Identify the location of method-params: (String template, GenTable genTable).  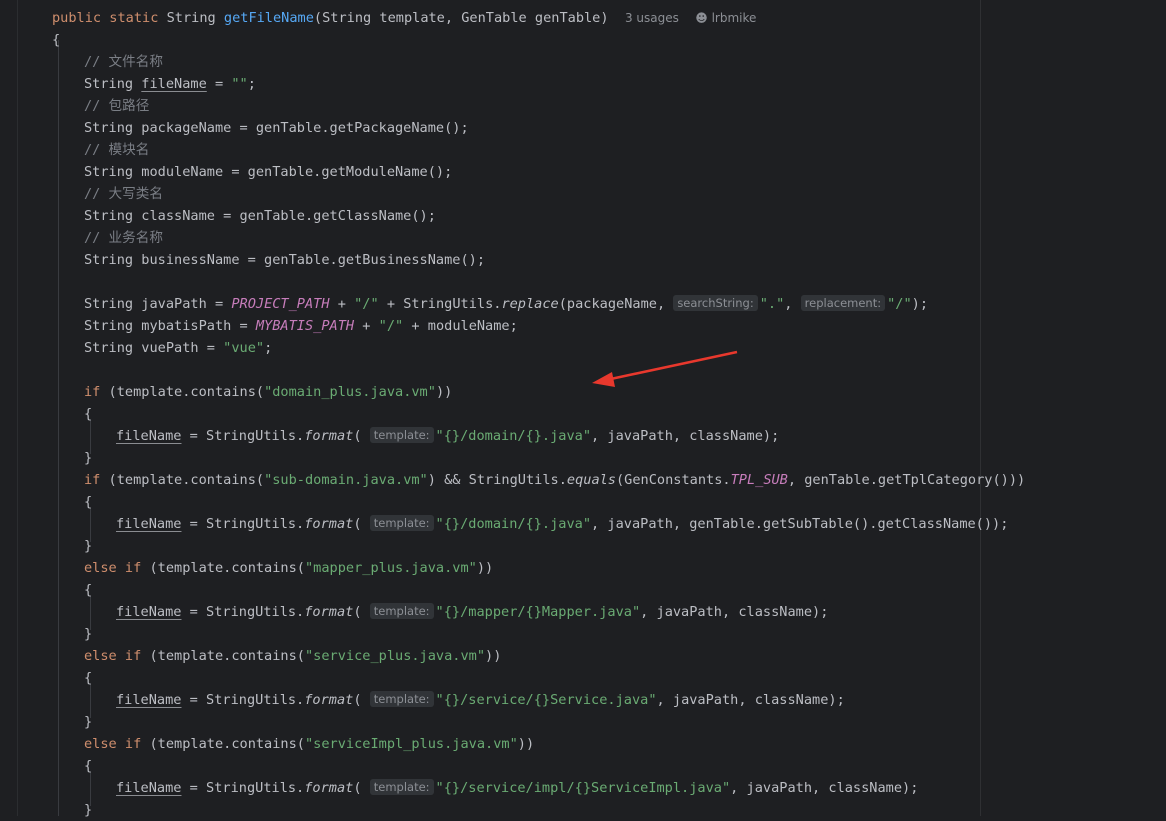
(461, 18).